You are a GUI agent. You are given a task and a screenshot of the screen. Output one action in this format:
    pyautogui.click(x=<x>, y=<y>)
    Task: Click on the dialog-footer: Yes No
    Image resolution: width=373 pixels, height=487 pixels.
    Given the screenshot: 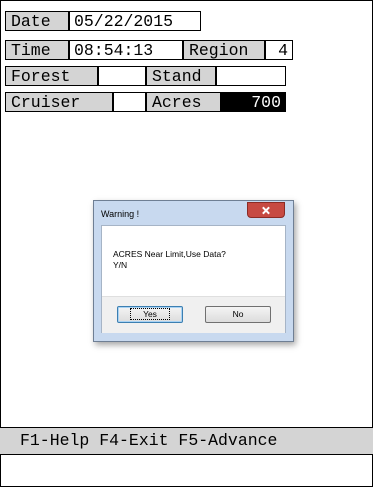 What is the action you would take?
    pyautogui.click(x=193, y=314)
    